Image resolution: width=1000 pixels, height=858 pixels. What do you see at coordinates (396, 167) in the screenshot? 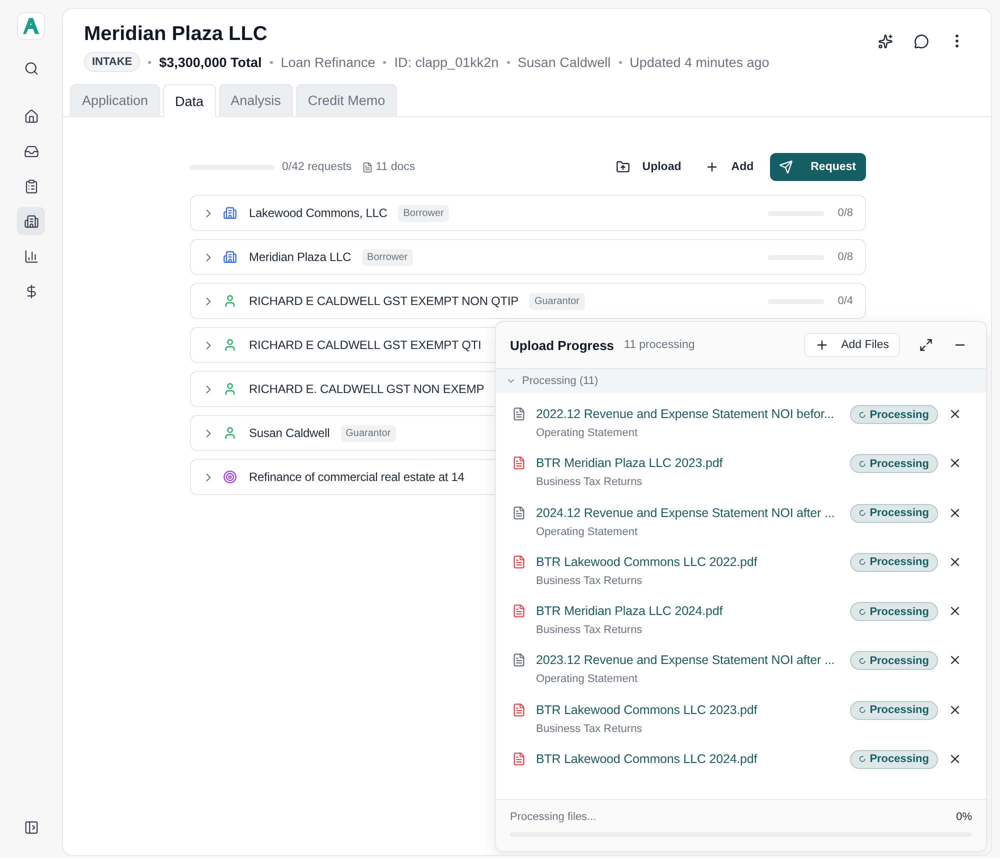
I see `doc-count: 11 docs` at bounding box center [396, 167].